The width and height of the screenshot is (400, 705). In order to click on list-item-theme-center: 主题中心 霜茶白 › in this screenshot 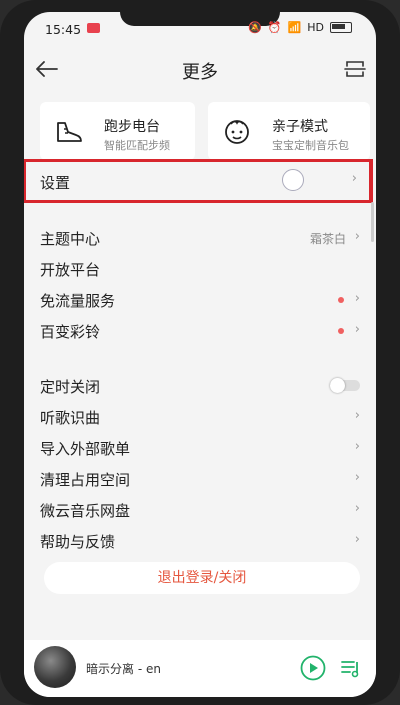, I will do `click(200, 237)`.